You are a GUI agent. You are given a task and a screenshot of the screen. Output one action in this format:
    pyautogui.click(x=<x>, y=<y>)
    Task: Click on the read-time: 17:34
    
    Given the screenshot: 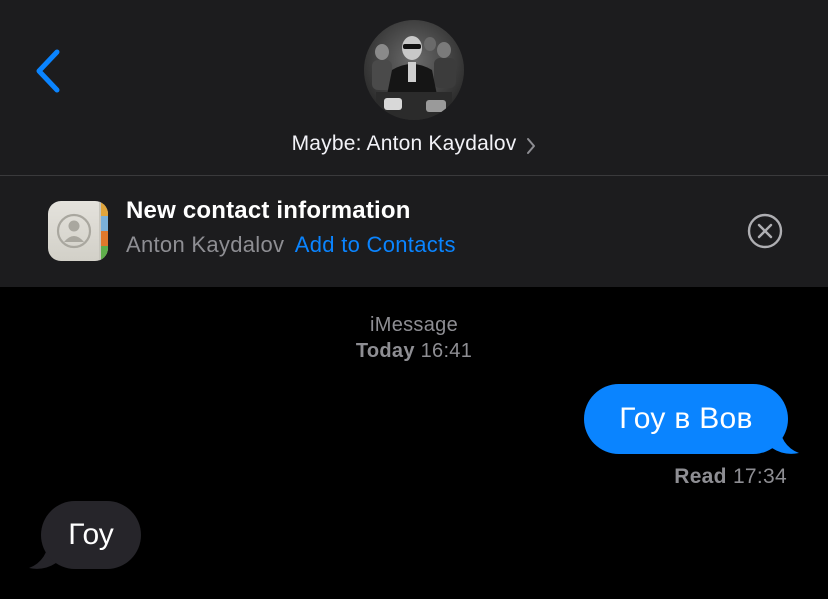 What is the action you would take?
    pyautogui.click(x=759, y=476)
    